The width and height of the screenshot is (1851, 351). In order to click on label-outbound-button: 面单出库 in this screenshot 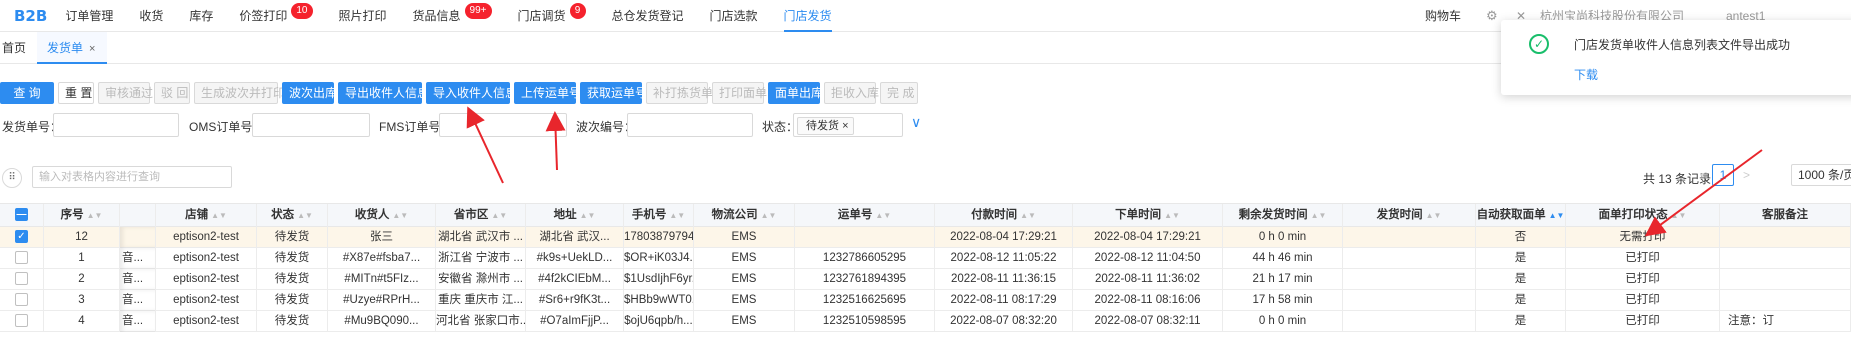, I will do `click(795, 93)`.